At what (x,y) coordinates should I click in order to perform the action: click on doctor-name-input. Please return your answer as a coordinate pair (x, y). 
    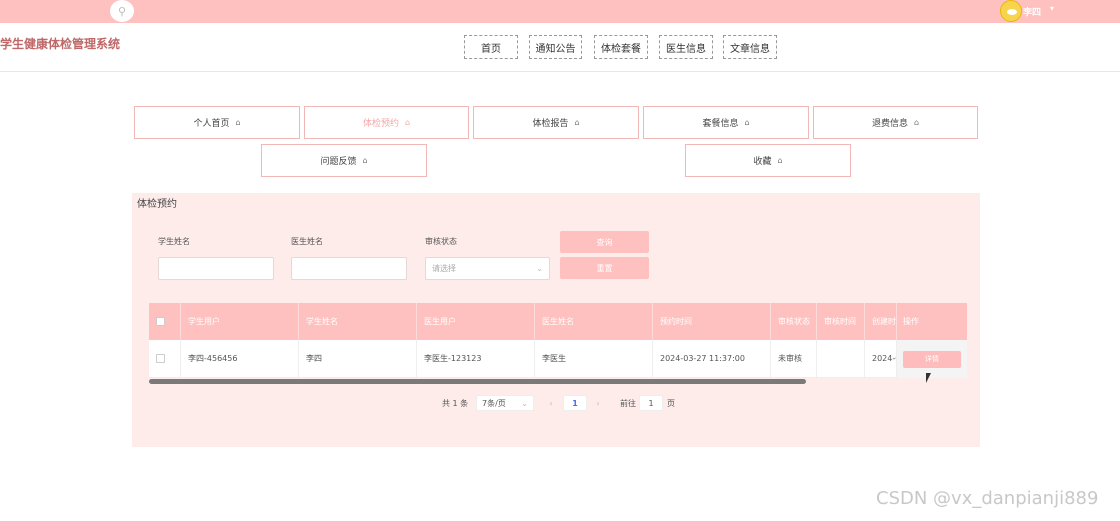
    Looking at the image, I should click on (349, 268).